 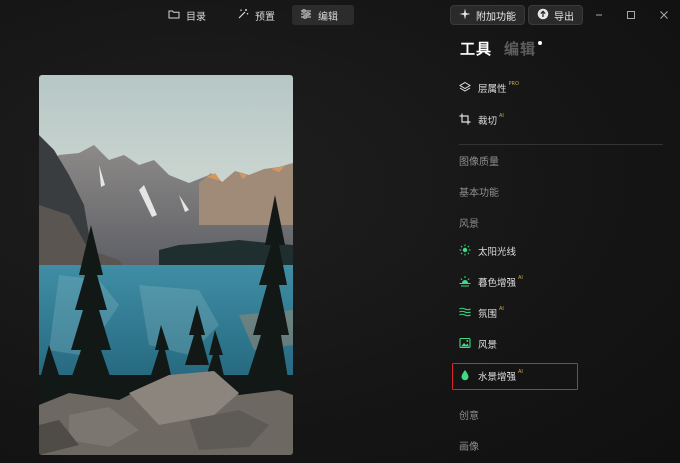 What do you see at coordinates (543, 15) in the screenshot?
I see `upload-icon` at bounding box center [543, 15].